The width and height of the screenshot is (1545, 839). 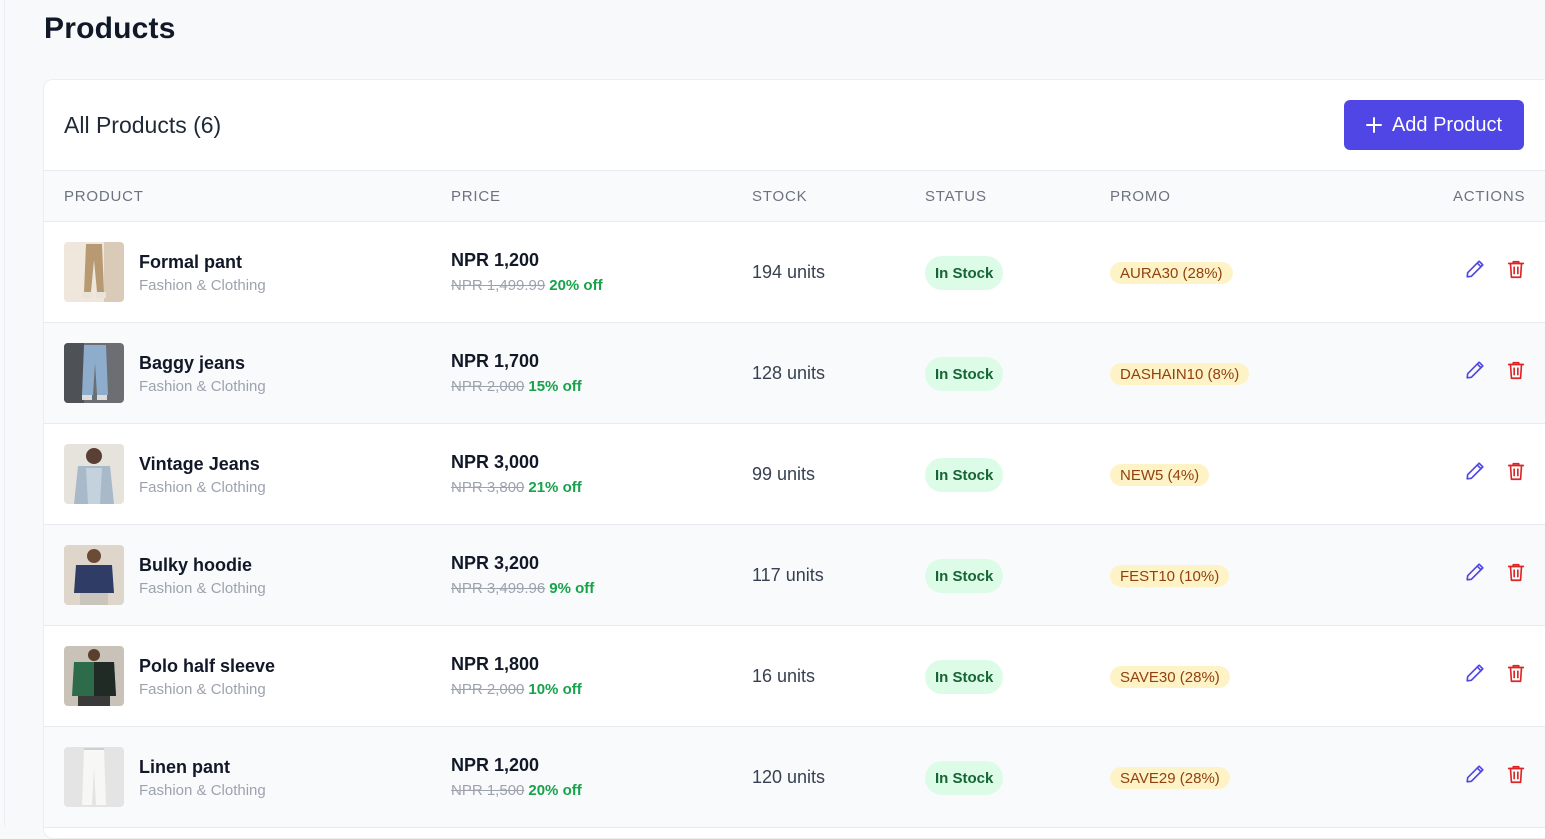 What do you see at coordinates (207, 666) in the screenshot?
I see `product-name: Polo half sleeve` at bounding box center [207, 666].